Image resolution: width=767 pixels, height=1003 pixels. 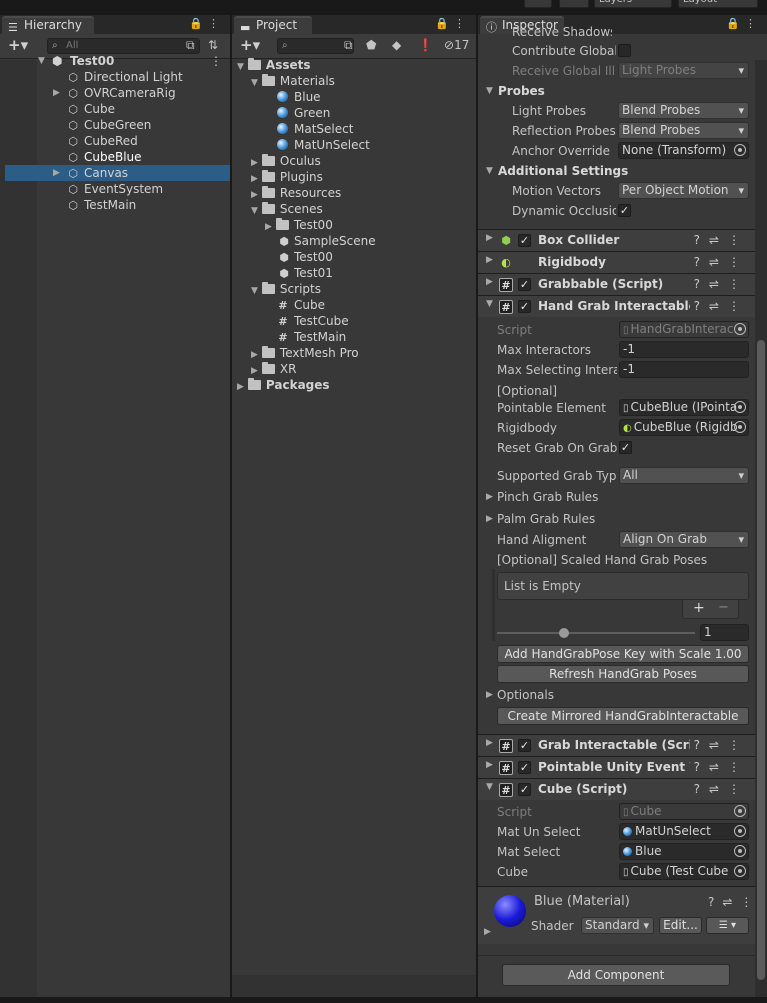 I want to click on folder-scripts: ▼ Scripts, so click(x=286, y=289).